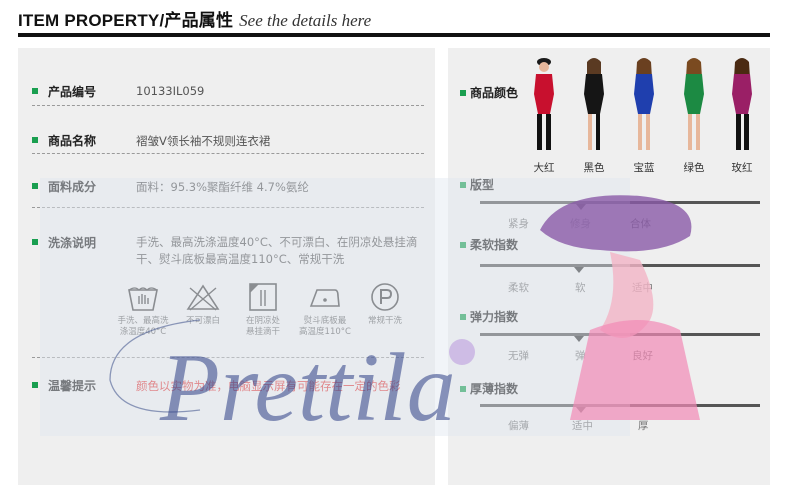 Image resolution: width=790 pixels, height=499 pixels. I want to click on color-name: 玫红, so click(742, 168).